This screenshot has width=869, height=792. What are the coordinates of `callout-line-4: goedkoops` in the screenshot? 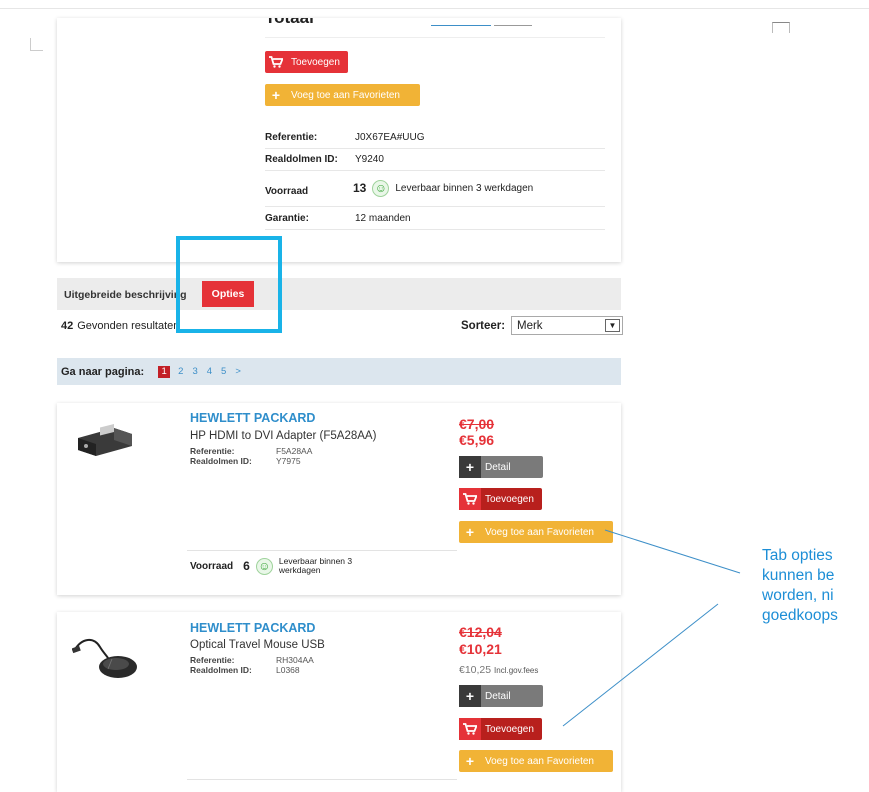 It's located at (800, 615).